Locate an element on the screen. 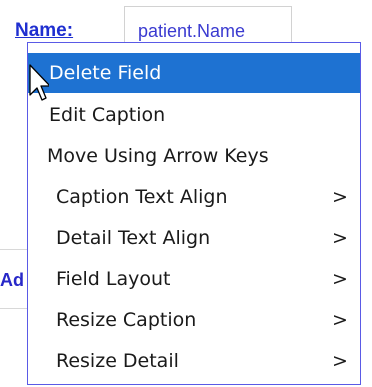 The width and height of the screenshot is (372, 387). menu-item-delete-field: Delete Field is located at coordinates (194, 73).